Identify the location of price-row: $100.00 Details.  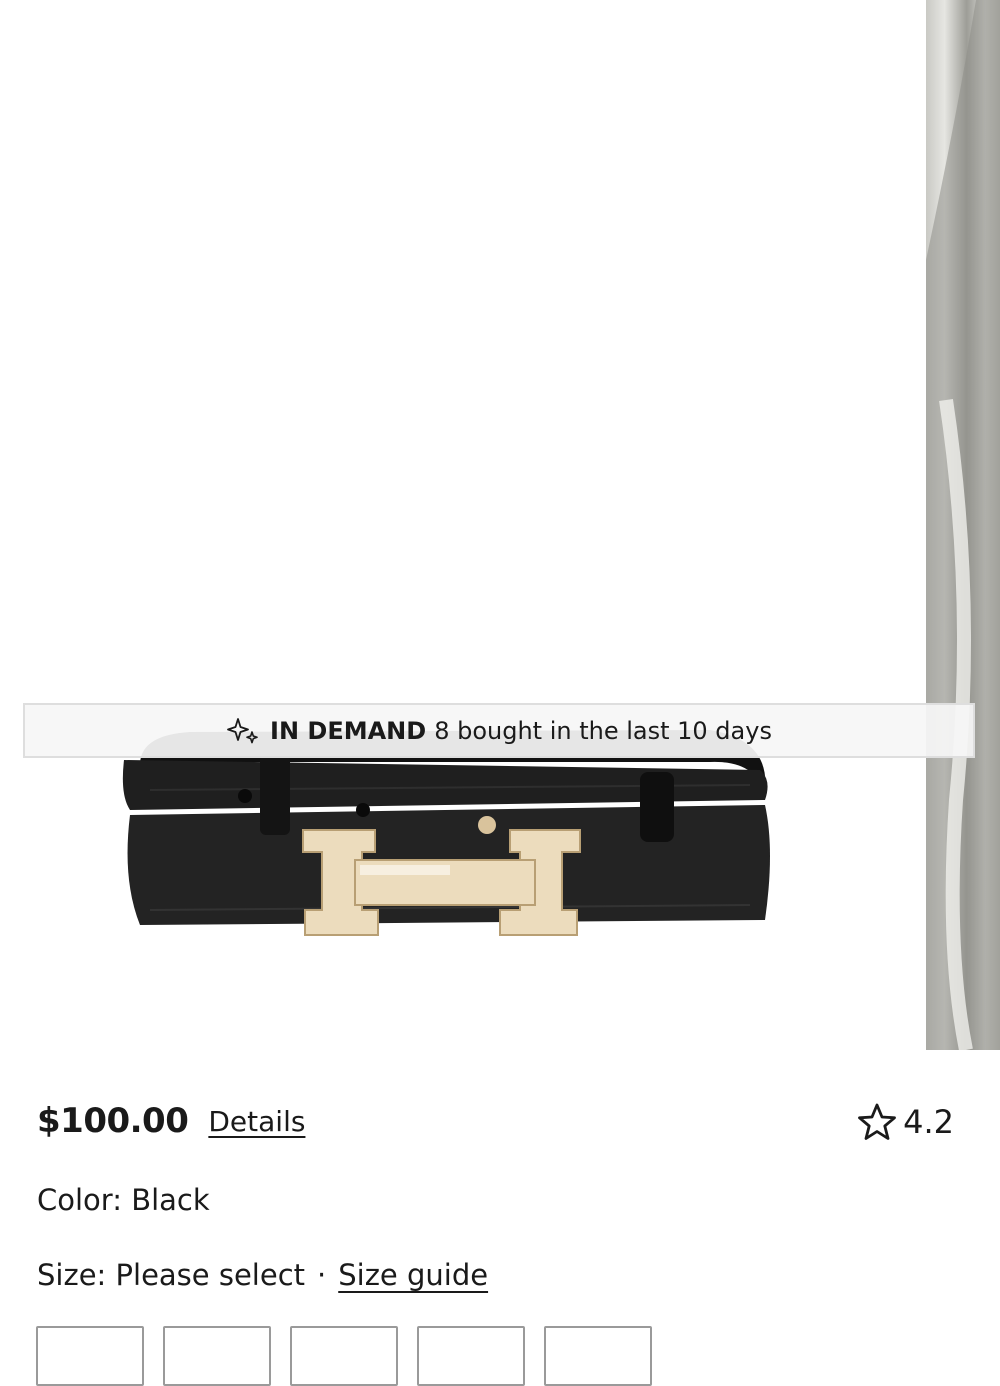
(171, 1121).